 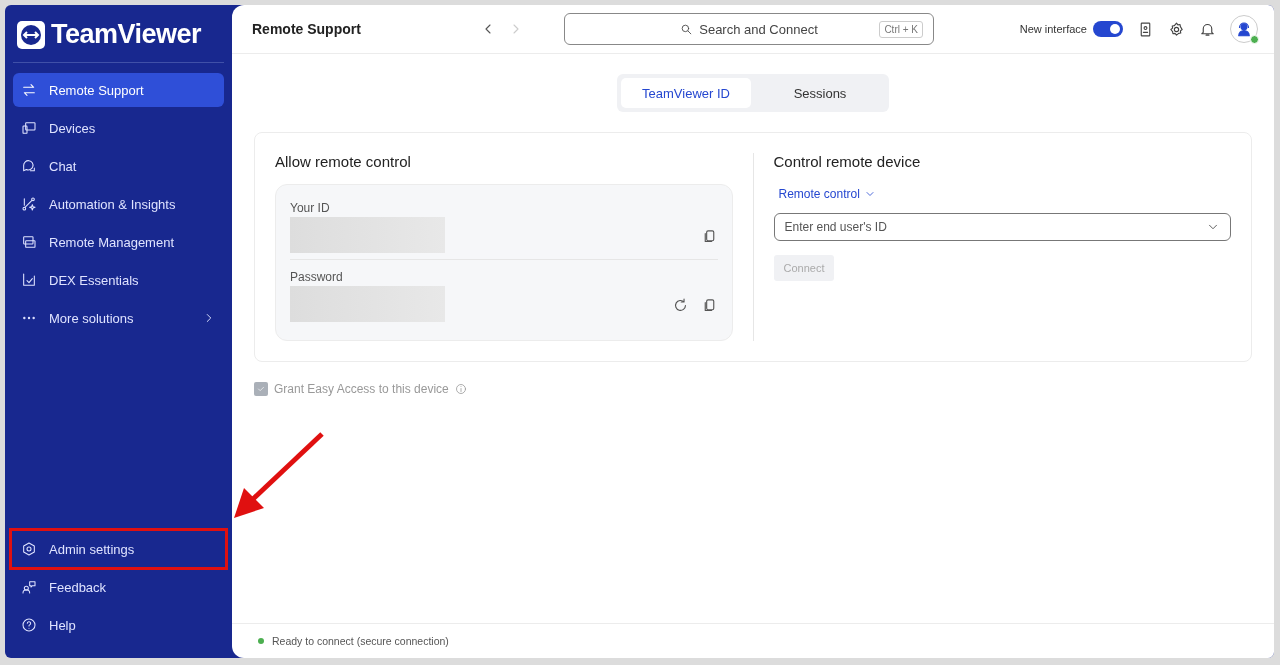 What do you see at coordinates (29, 549) in the screenshot?
I see `hexagon-gear-icon` at bounding box center [29, 549].